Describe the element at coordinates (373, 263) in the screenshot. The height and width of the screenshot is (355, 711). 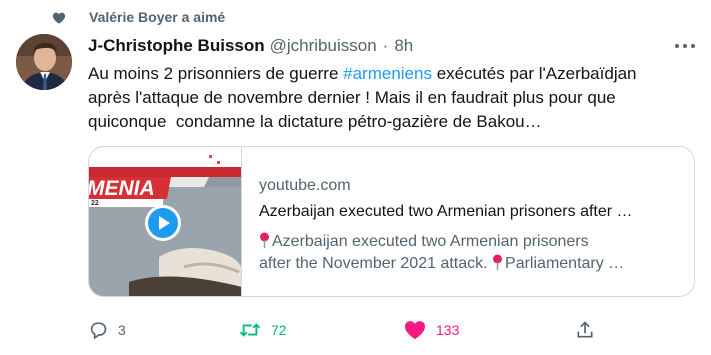
I see `card-description-text: after the November 2021 attack.` at that location.